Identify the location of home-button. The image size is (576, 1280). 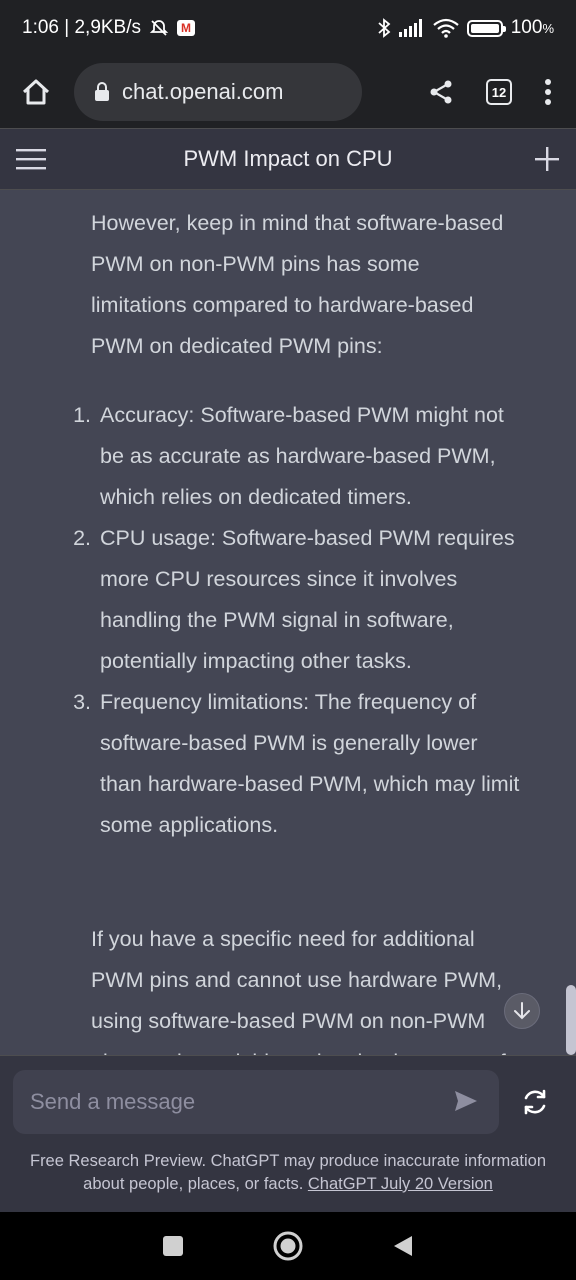
(36, 92).